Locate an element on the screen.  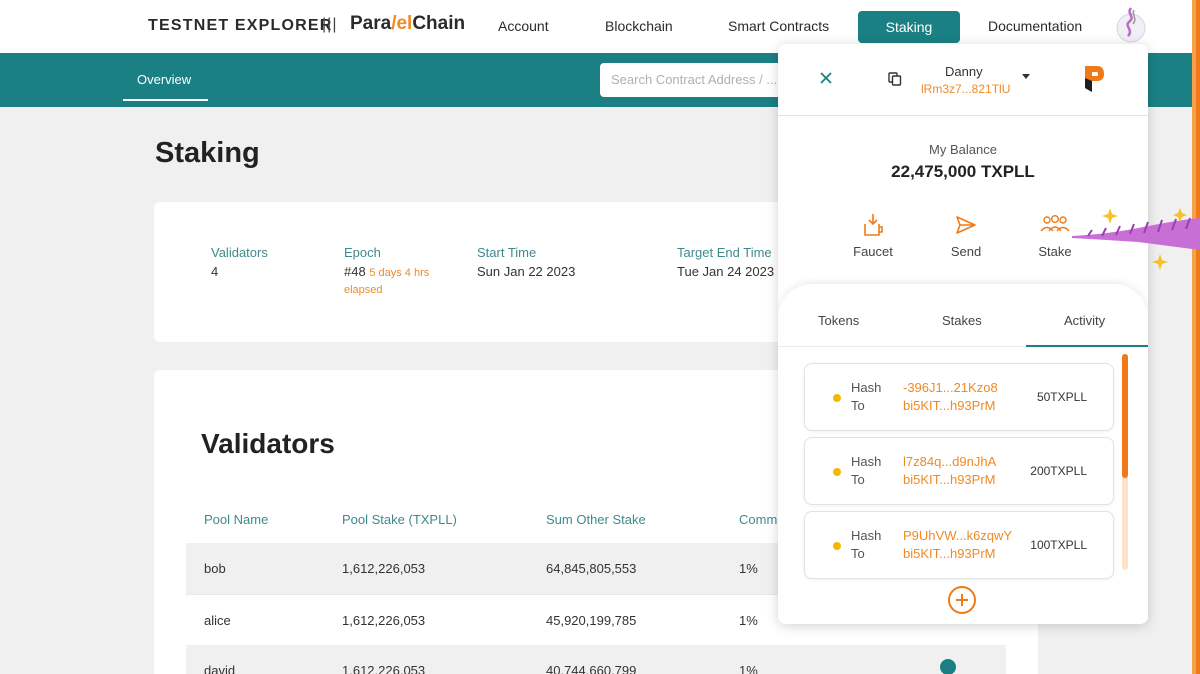
page-title: Staking is located at coordinates (207, 153).